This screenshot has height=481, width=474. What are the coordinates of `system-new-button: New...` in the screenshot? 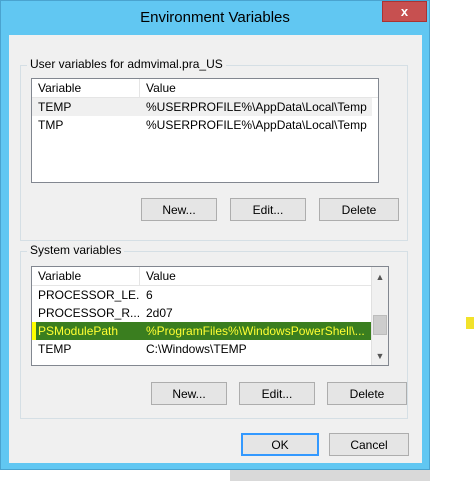 It's located at (189, 393).